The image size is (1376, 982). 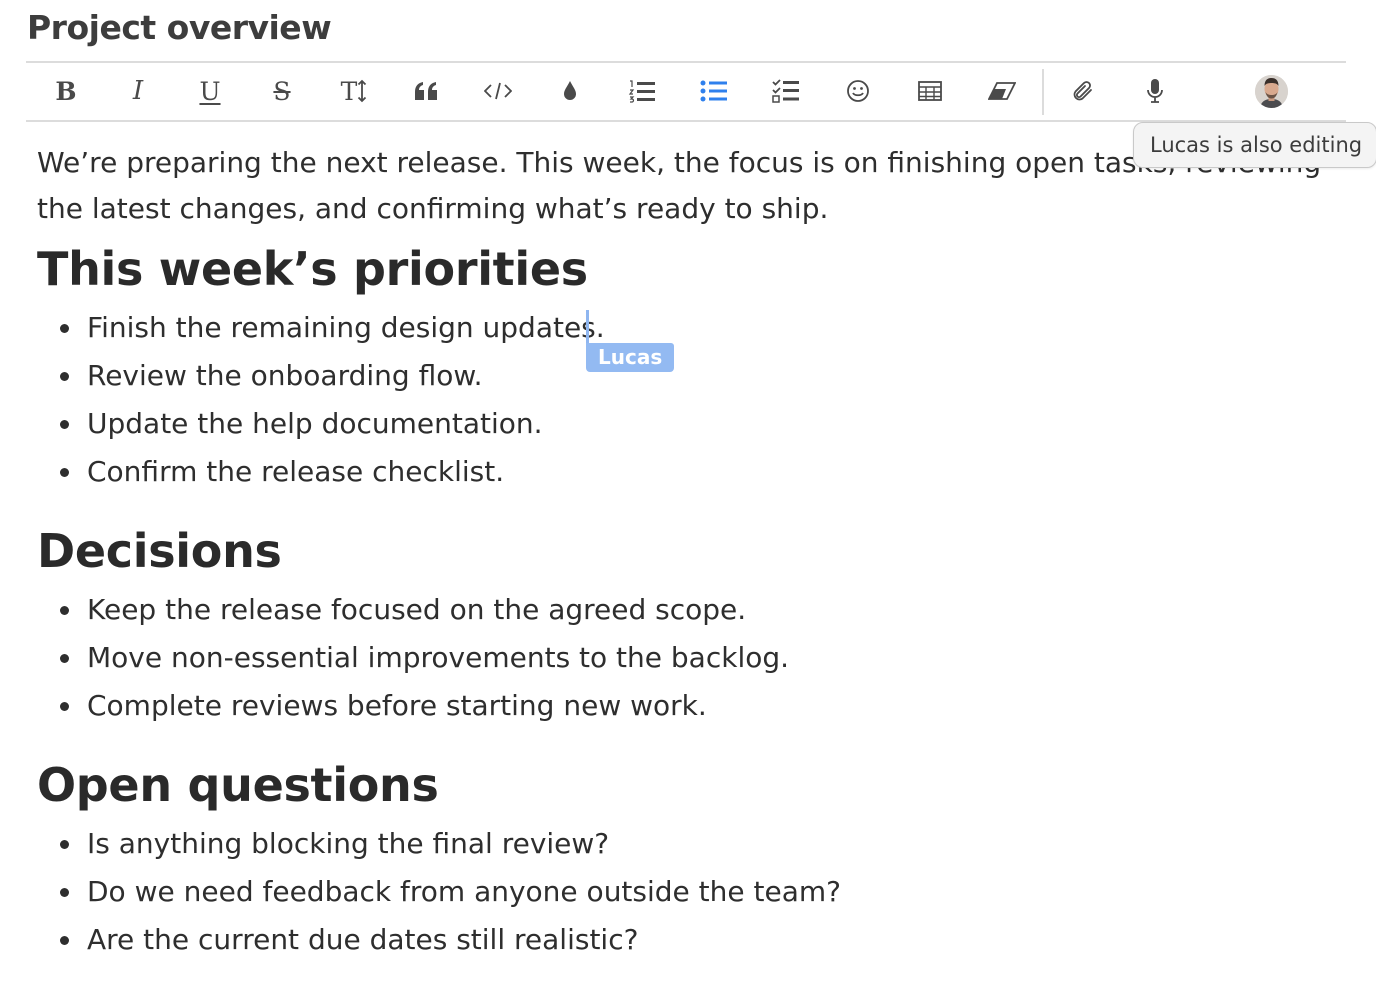 What do you see at coordinates (439, 844) in the screenshot?
I see `list-item: Is anything blocking the final review?` at bounding box center [439, 844].